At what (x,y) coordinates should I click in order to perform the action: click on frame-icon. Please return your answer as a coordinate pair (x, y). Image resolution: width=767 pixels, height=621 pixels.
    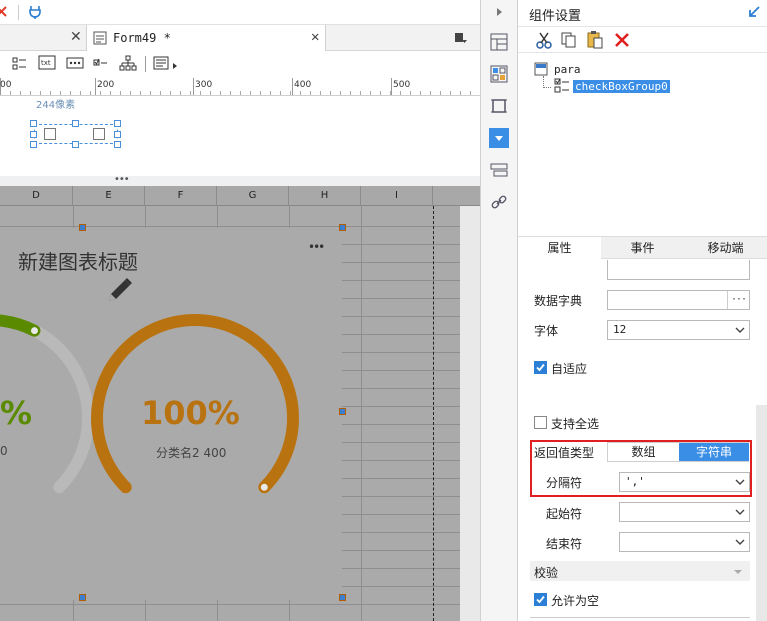
    Looking at the image, I should click on (499, 106).